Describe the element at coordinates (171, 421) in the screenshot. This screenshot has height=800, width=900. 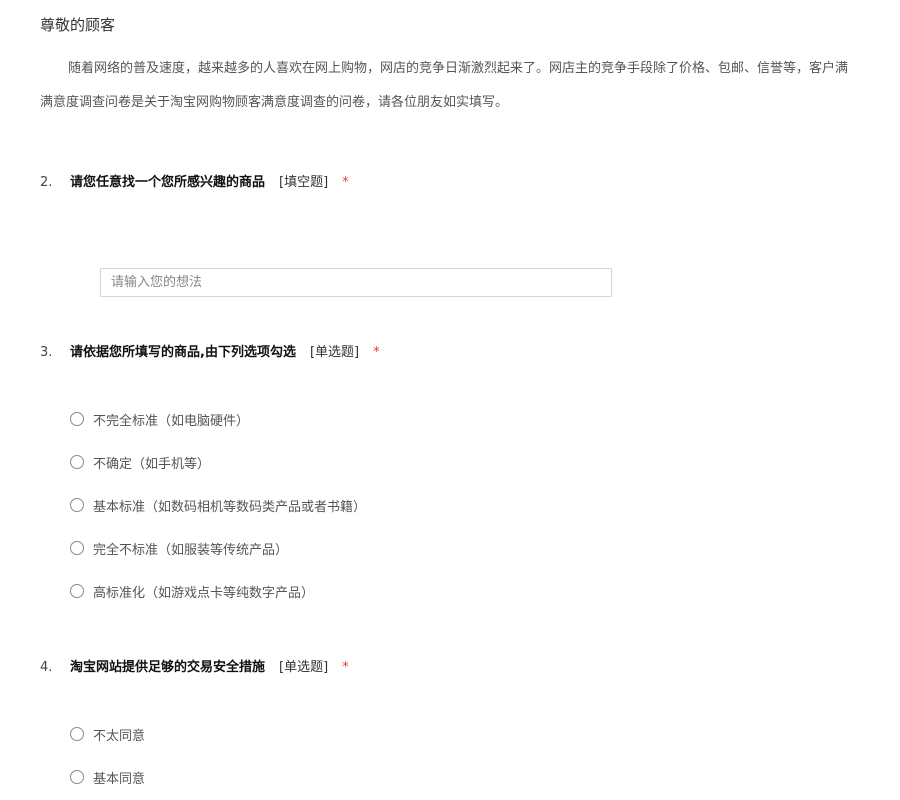
I see `option-label: 不完全标准（如电脑硬件）` at that location.